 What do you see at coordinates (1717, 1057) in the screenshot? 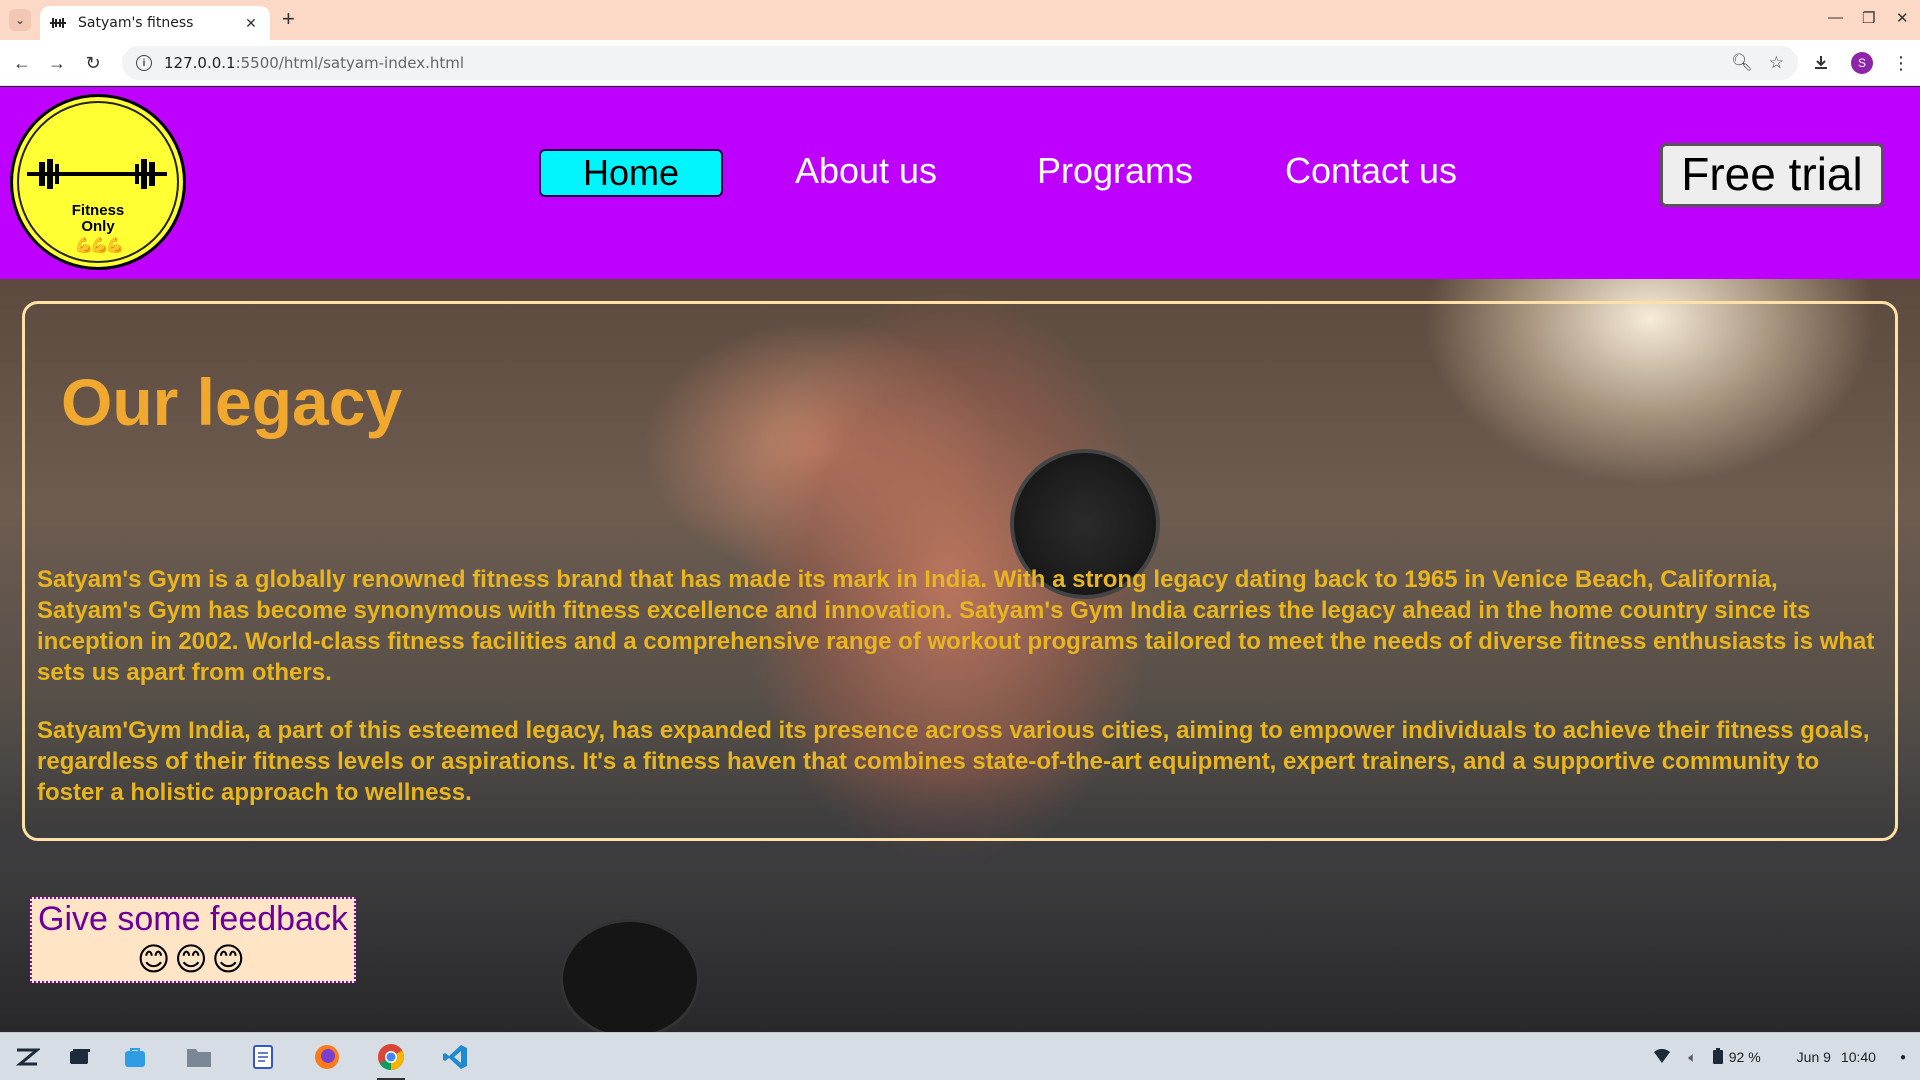
I see `battery-icon` at bounding box center [1717, 1057].